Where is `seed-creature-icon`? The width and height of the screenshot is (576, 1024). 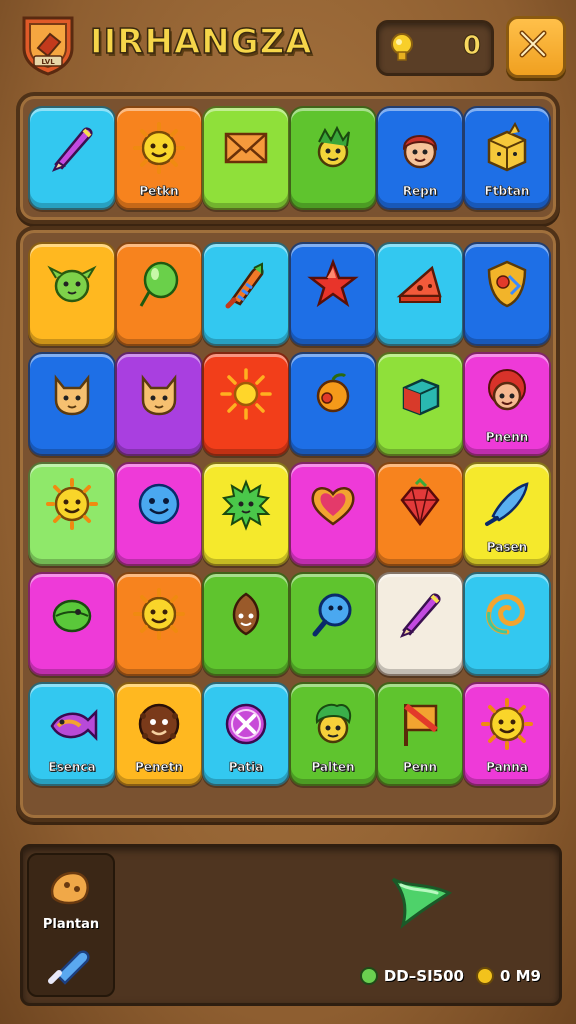
seed-creature-icon is located at coordinates (246, 614).